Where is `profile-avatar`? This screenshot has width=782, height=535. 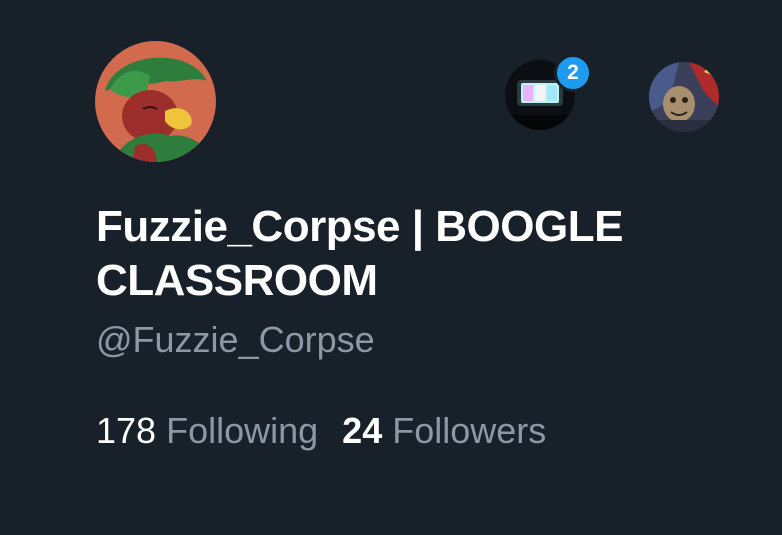 profile-avatar is located at coordinates (155, 101).